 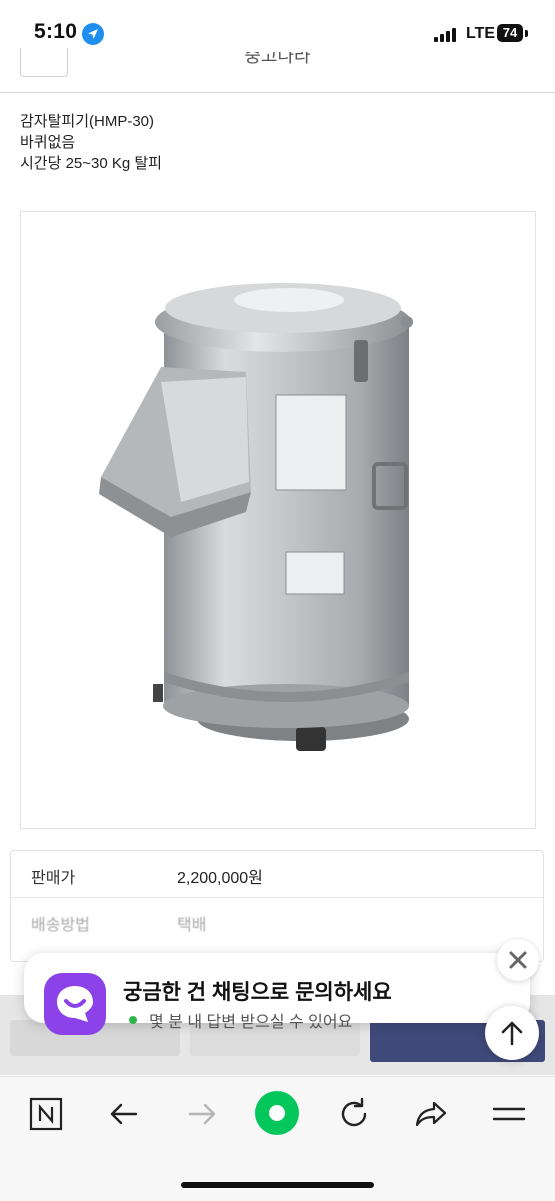 I want to click on chat-bubble-icon, so click(x=75, y=1004).